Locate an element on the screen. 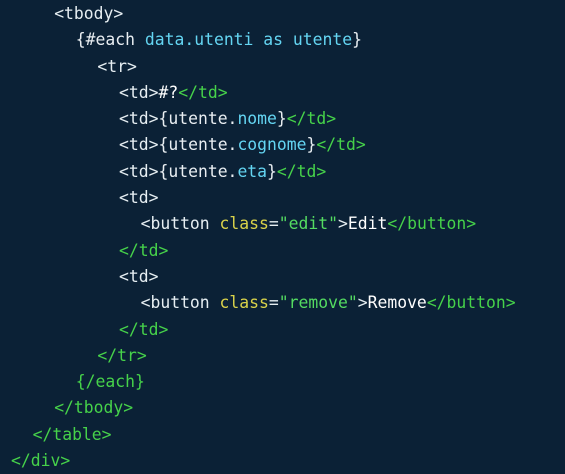 The height and width of the screenshot is (474, 565). code-line: <td>#?</td> is located at coordinates (282, 93).